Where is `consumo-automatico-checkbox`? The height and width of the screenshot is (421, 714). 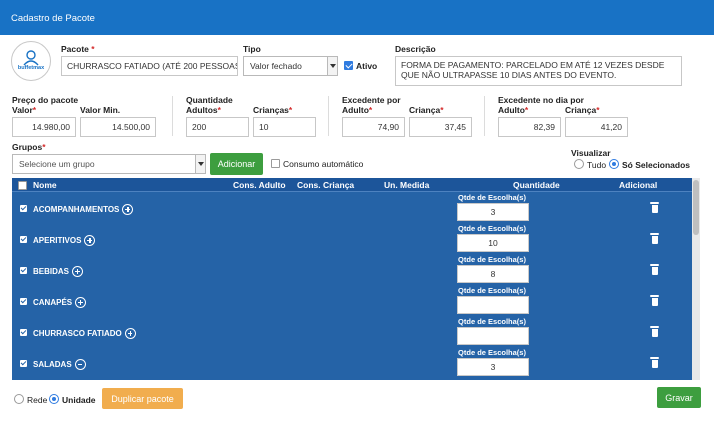
consumo-automatico-checkbox is located at coordinates (275, 163).